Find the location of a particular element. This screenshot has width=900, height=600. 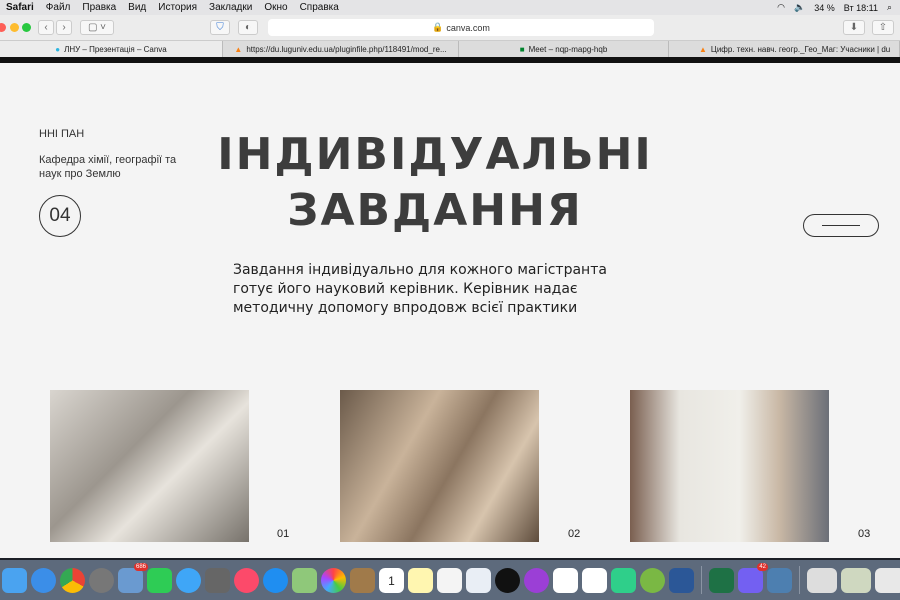

finder-icon is located at coordinates (14, 580).